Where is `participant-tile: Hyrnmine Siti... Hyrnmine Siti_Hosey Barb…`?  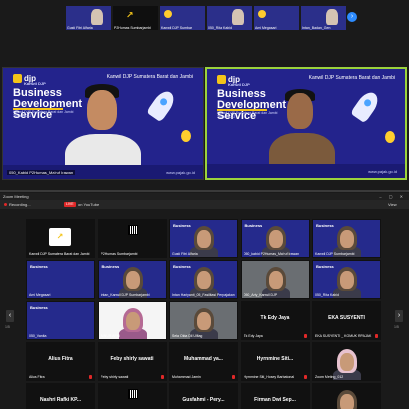 participant-tile: Hyrnmine Siti... Hyrnmine Siti_Hosey Barb… is located at coordinates (275, 361).